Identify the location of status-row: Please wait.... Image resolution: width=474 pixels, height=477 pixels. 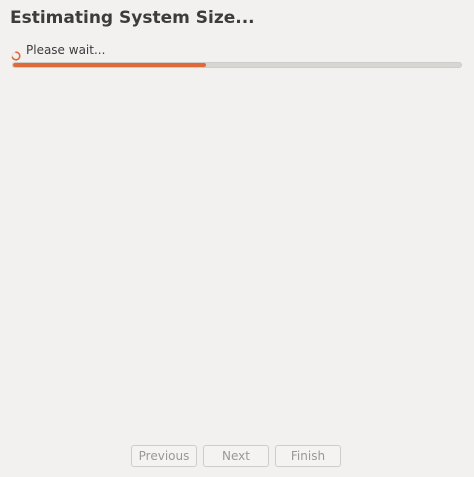
(58, 51).